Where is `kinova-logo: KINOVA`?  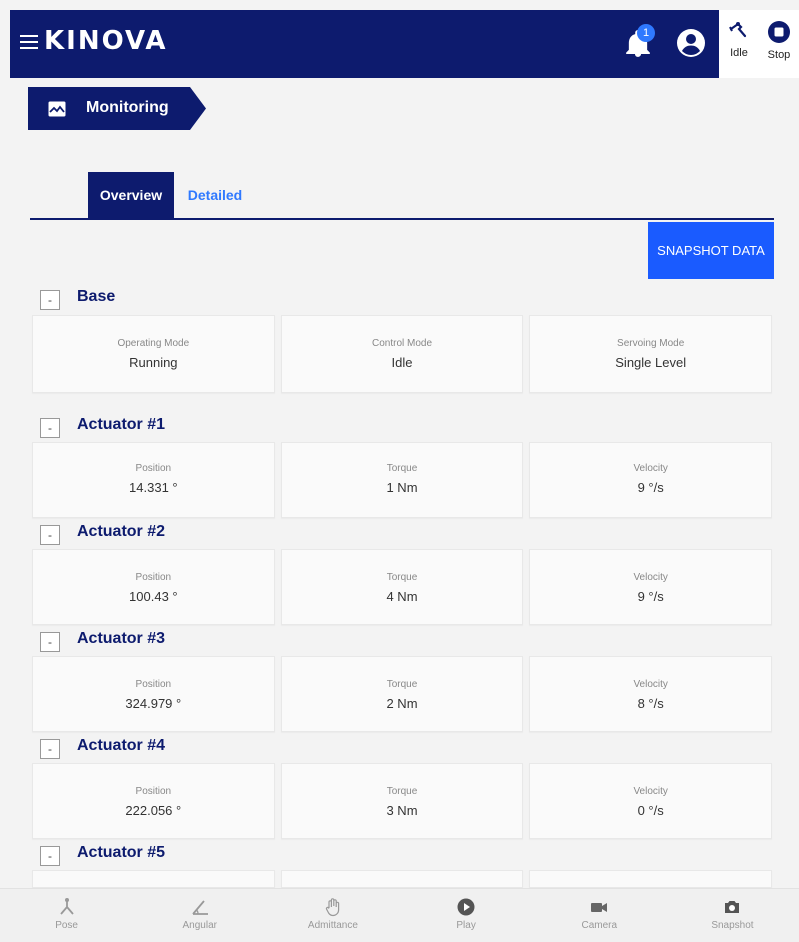 kinova-logo: KINOVA is located at coordinates (106, 41).